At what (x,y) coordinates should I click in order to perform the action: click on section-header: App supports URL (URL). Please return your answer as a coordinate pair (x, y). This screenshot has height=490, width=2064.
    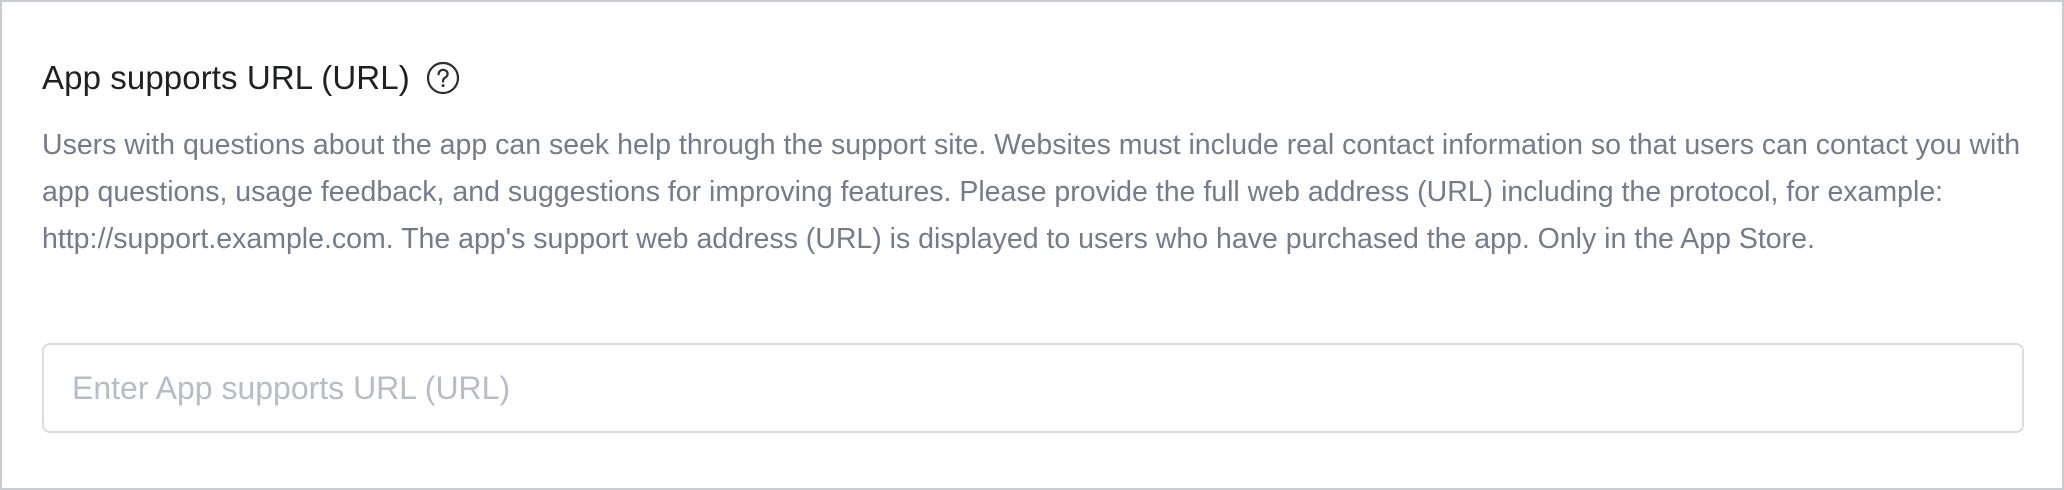
    Looking at the image, I should click on (251, 78).